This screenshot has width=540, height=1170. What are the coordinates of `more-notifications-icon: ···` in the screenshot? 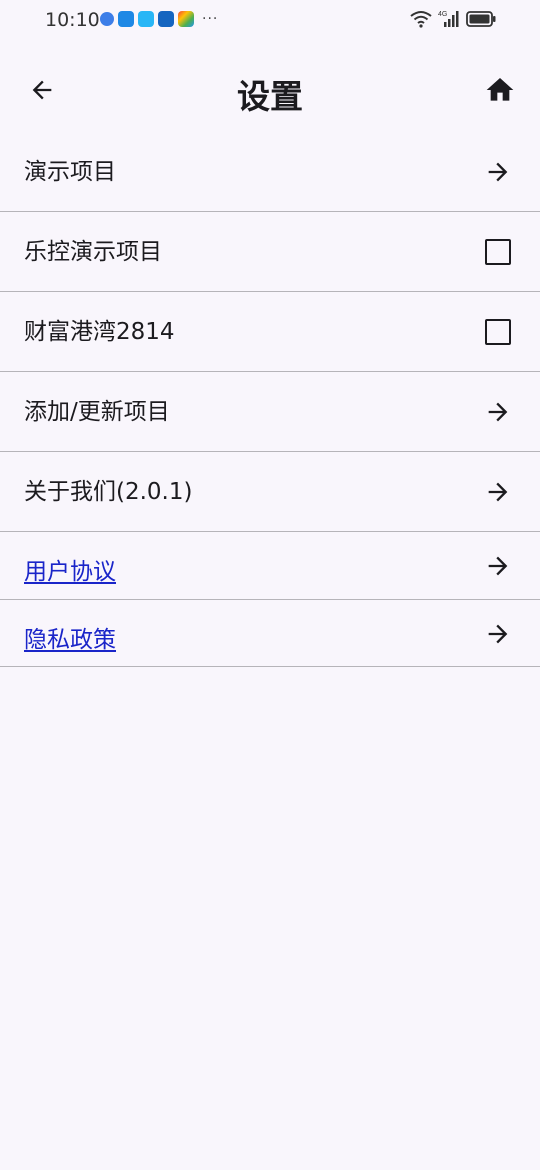 It's located at (210, 19).